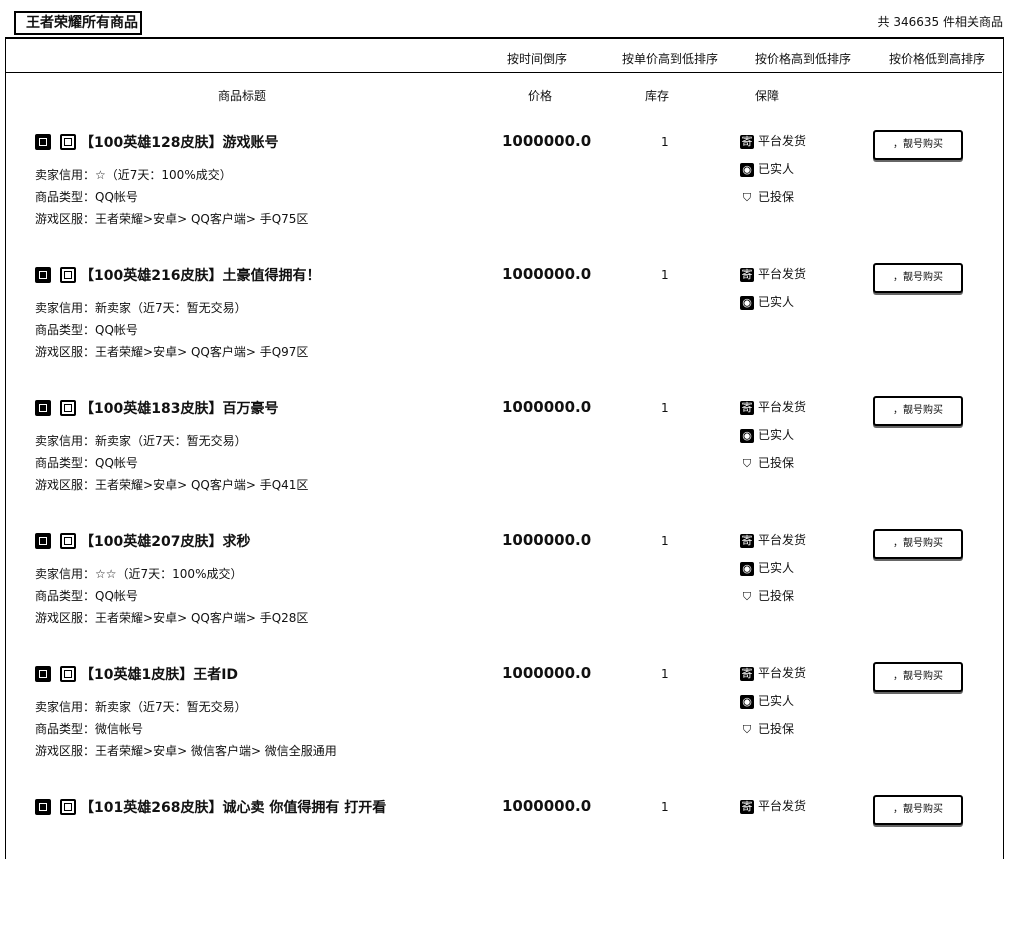 The height and width of the screenshot is (928, 1009). What do you see at coordinates (803, 58) in the screenshot?
I see `sort-price-high-low: 按价格高到低排序` at bounding box center [803, 58].